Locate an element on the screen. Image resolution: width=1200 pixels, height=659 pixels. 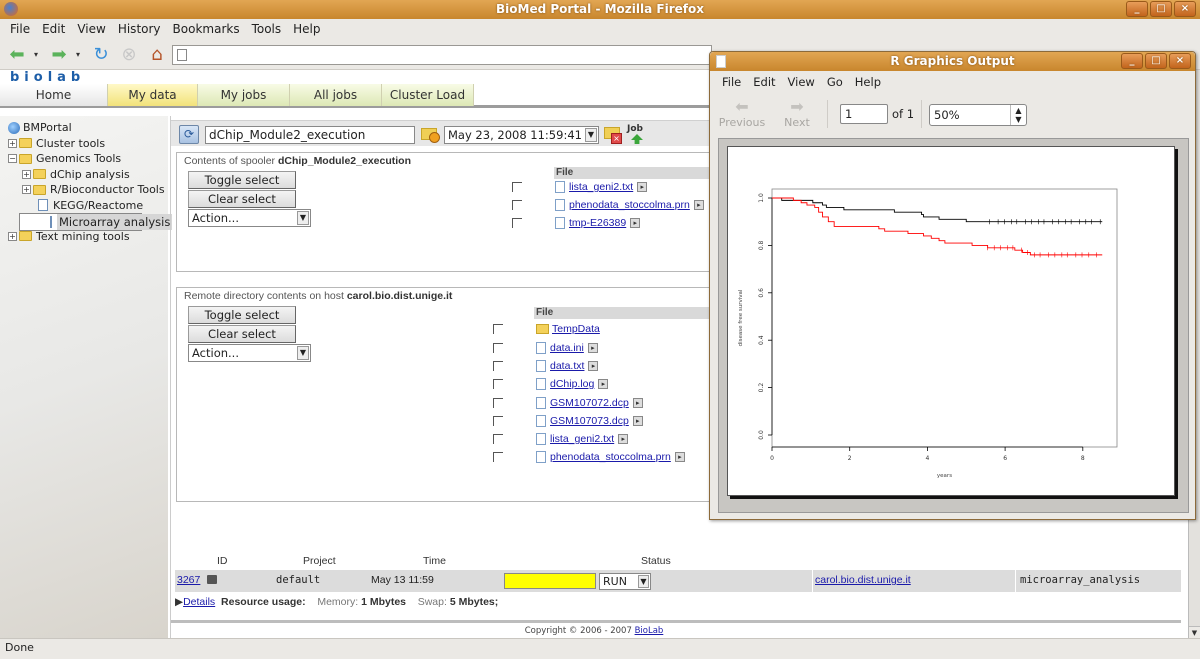
tab-my-jobs: My jobs is located at coordinates (244, 95).